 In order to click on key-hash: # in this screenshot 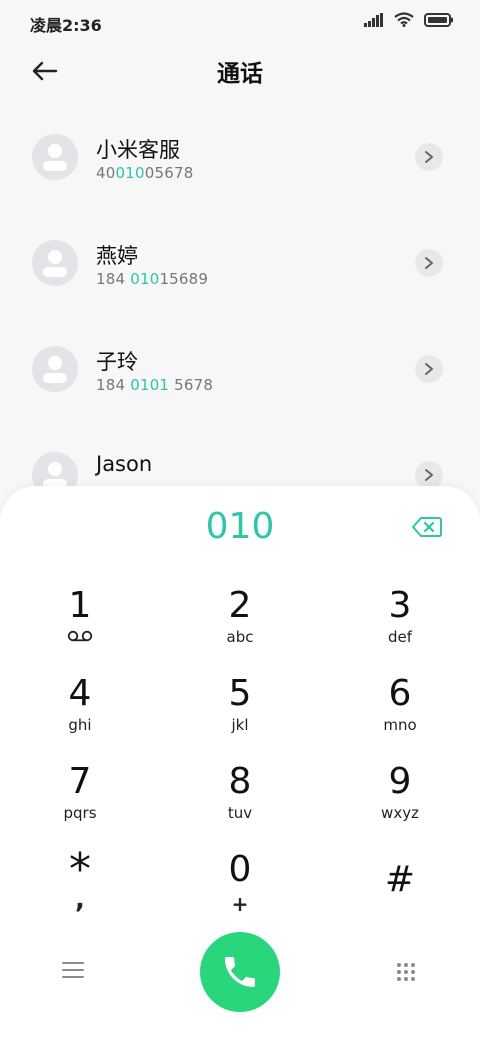, I will do `click(400, 900)`.